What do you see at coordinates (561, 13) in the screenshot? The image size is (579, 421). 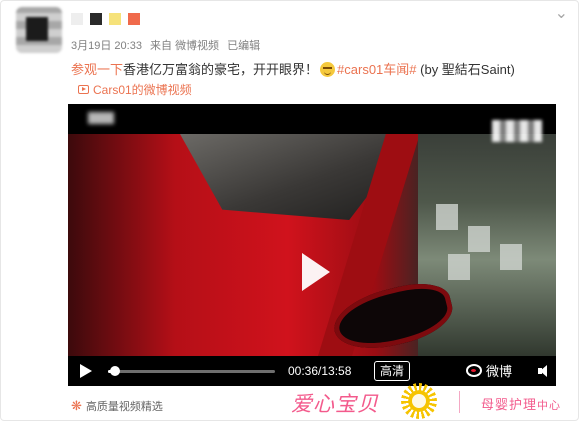 I see `chevron-down-icon: ⌄` at bounding box center [561, 13].